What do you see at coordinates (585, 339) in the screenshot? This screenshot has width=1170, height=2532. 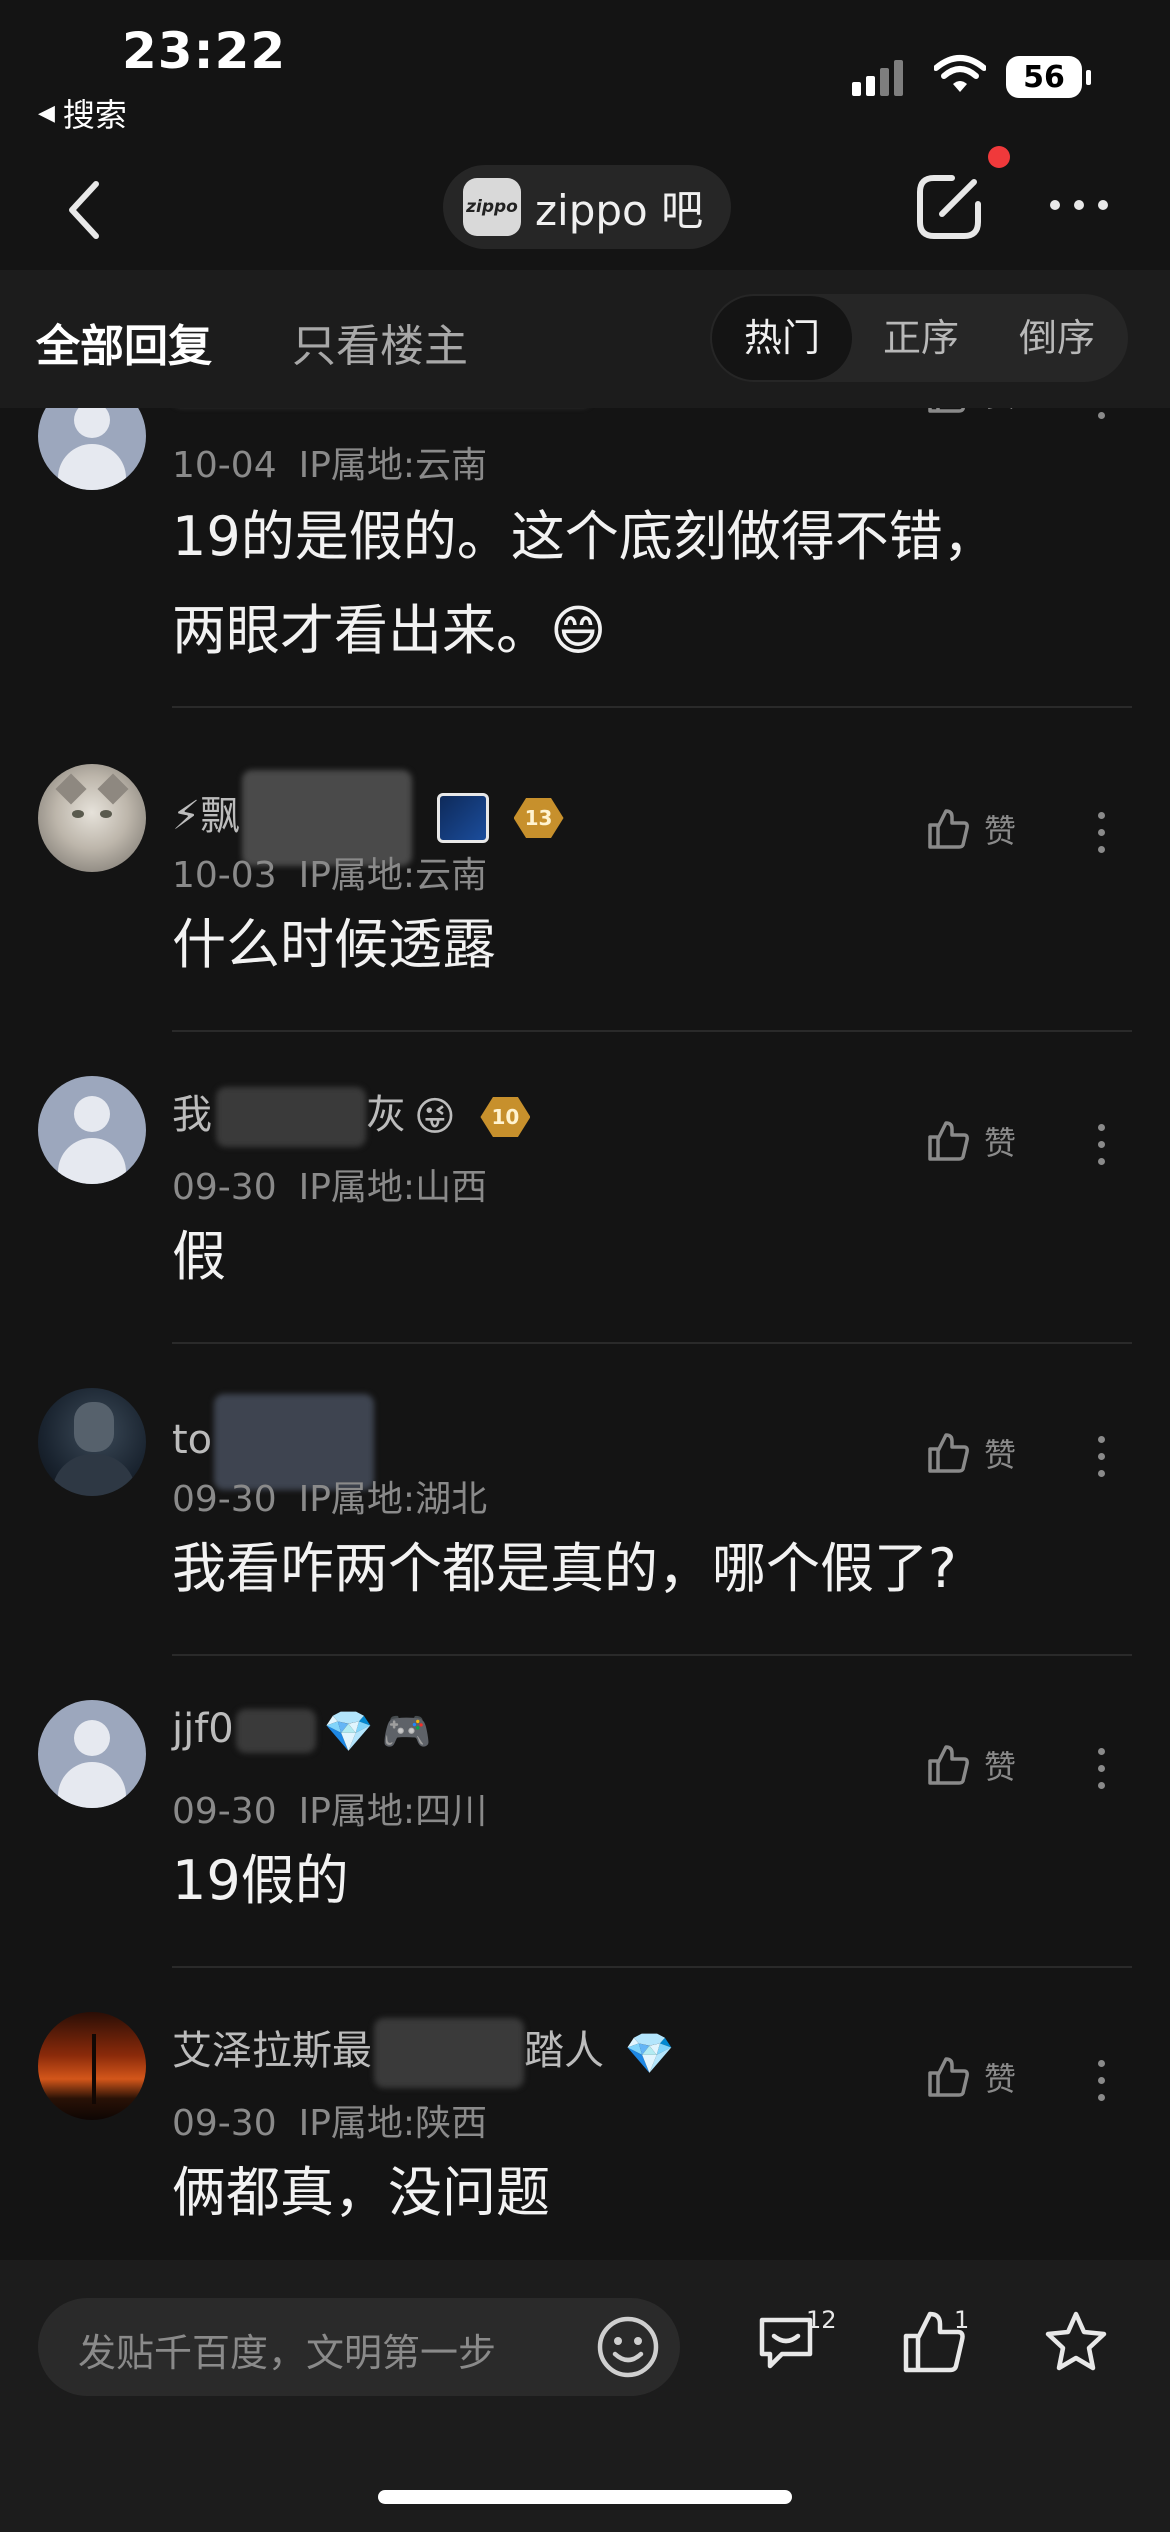 I see `filter-bar: 全部回复 只看楼主 热门 正序 倒序` at bounding box center [585, 339].